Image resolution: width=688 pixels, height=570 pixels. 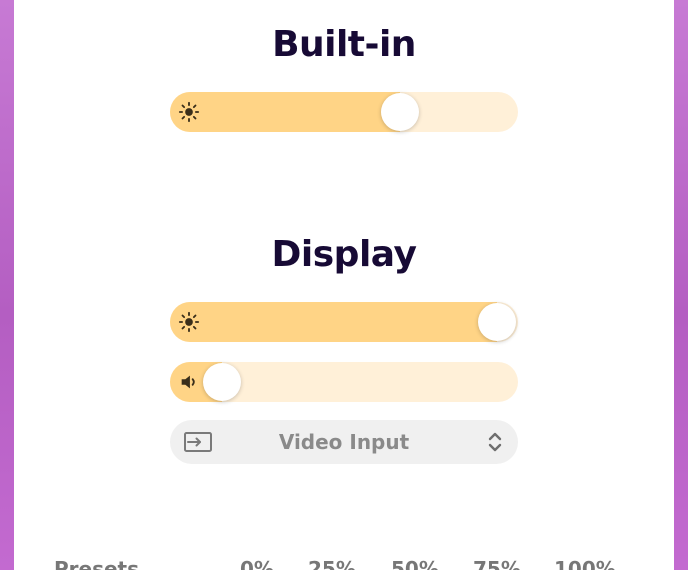 I want to click on display-brightness-fill, so click(x=333, y=322).